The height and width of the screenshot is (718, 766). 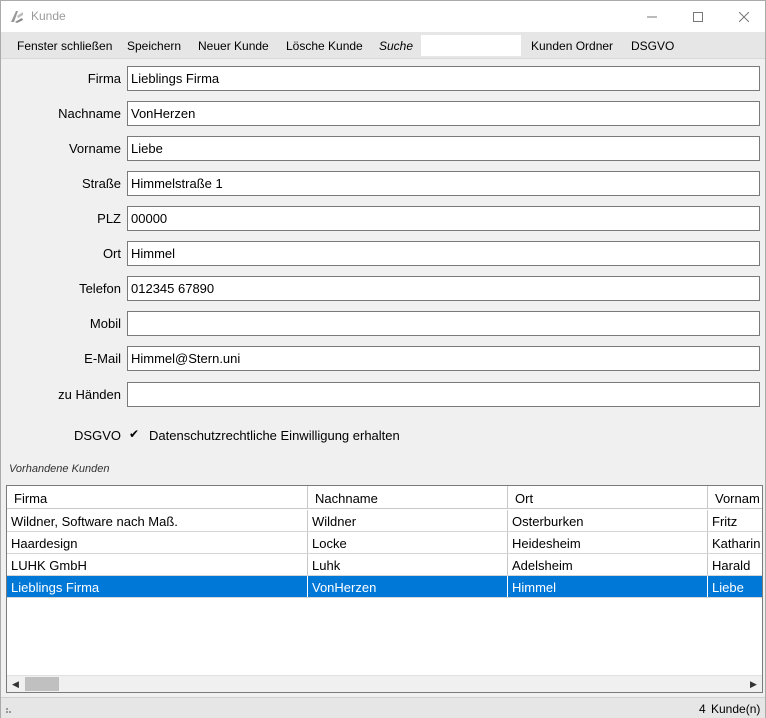 I want to click on cell-nachname: Wildner, so click(x=408, y=520).